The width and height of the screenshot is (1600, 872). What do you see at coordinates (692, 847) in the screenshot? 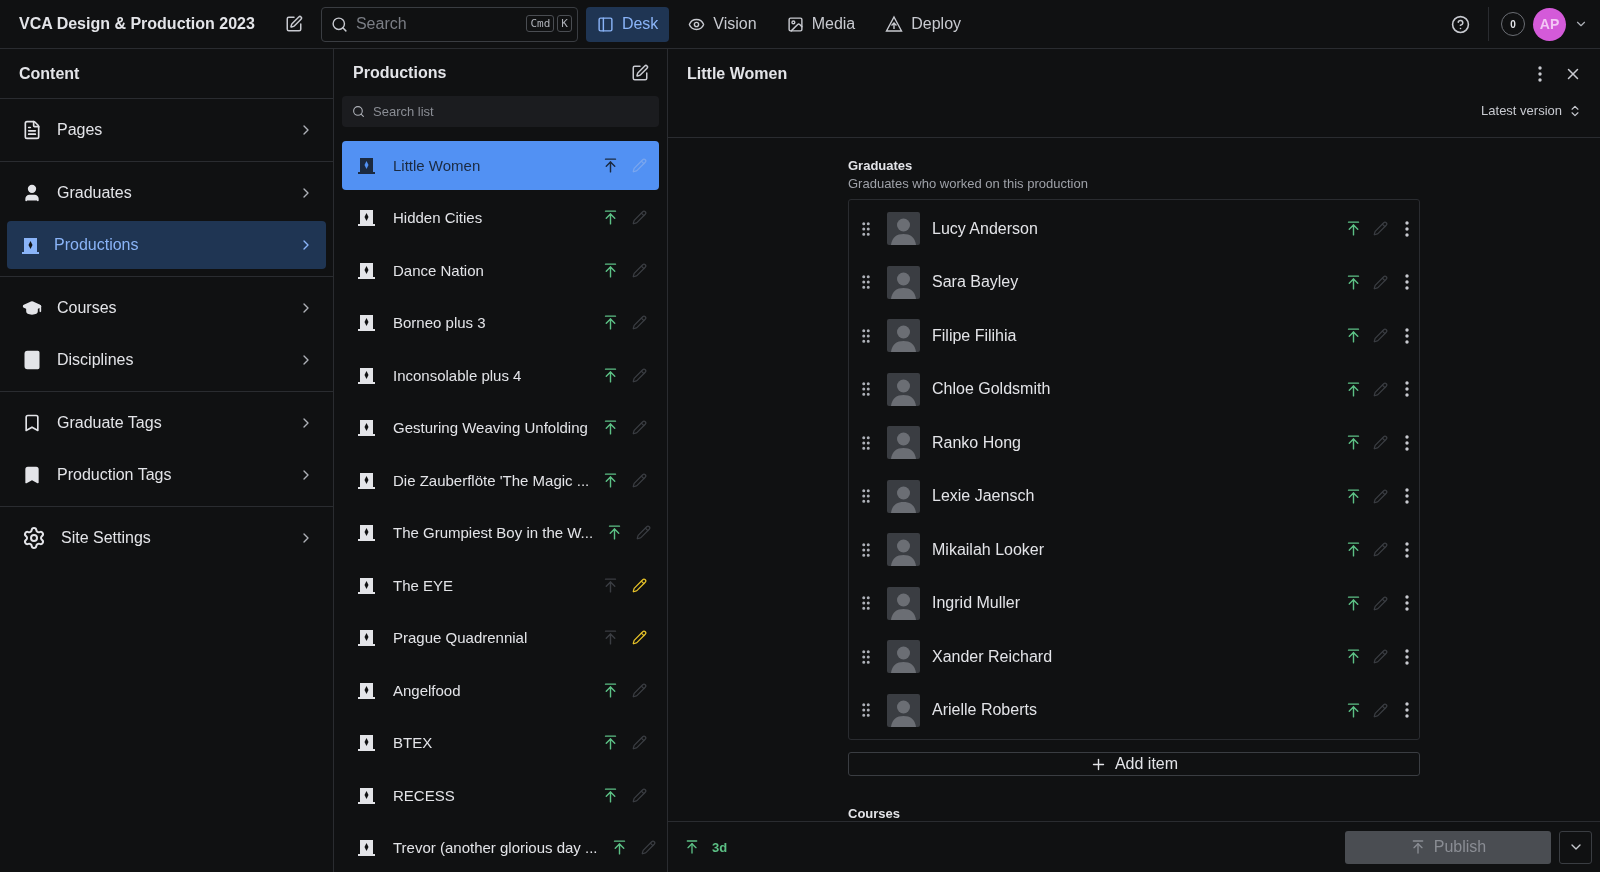
I see `publish-arrow-icon` at bounding box center [692, 847].